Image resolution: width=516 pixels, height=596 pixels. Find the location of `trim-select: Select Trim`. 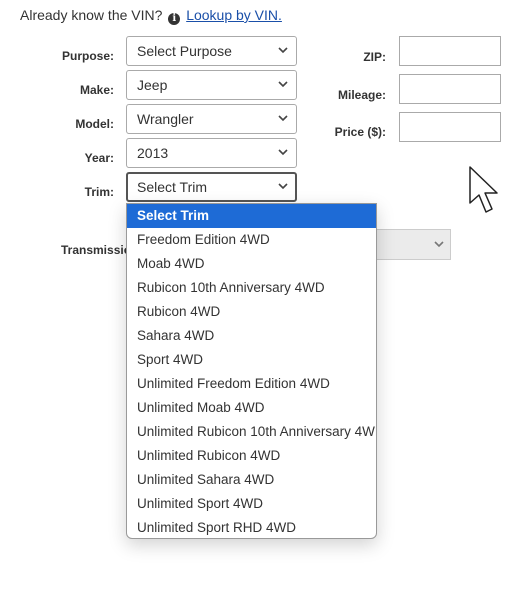

trim-select: Select Trim is located at coordinates (211, 187).